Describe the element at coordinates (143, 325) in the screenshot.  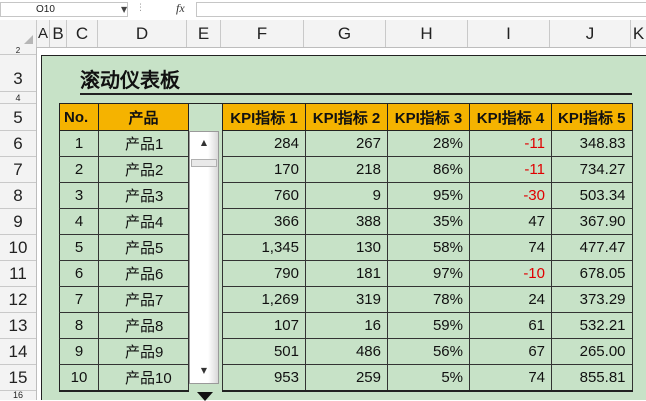
I see `cell-product: 产品8` at that location.